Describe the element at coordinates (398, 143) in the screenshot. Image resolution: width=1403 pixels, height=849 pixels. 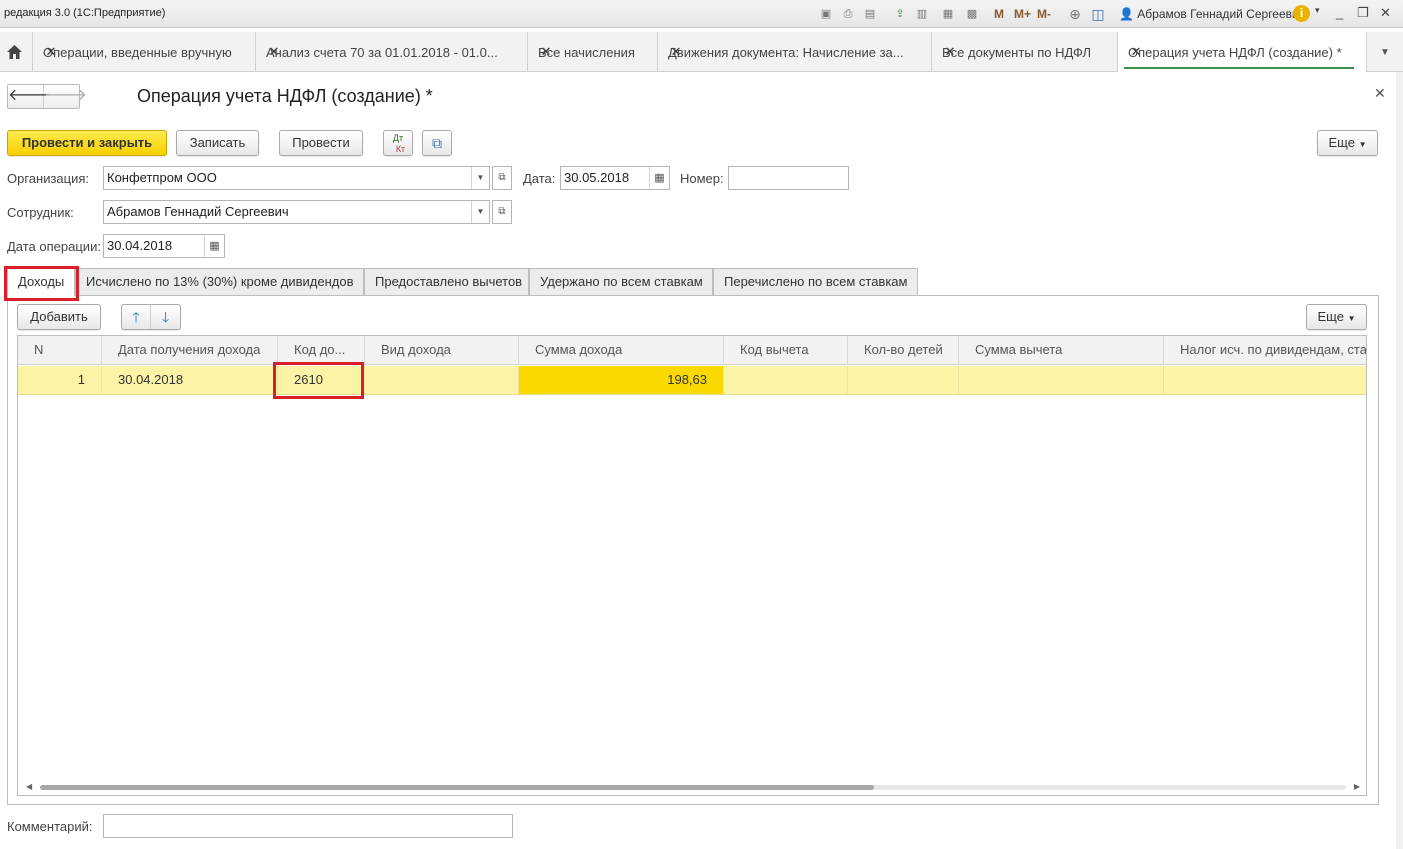
I see `dt-kt-icon: Дт Кт` at that location.